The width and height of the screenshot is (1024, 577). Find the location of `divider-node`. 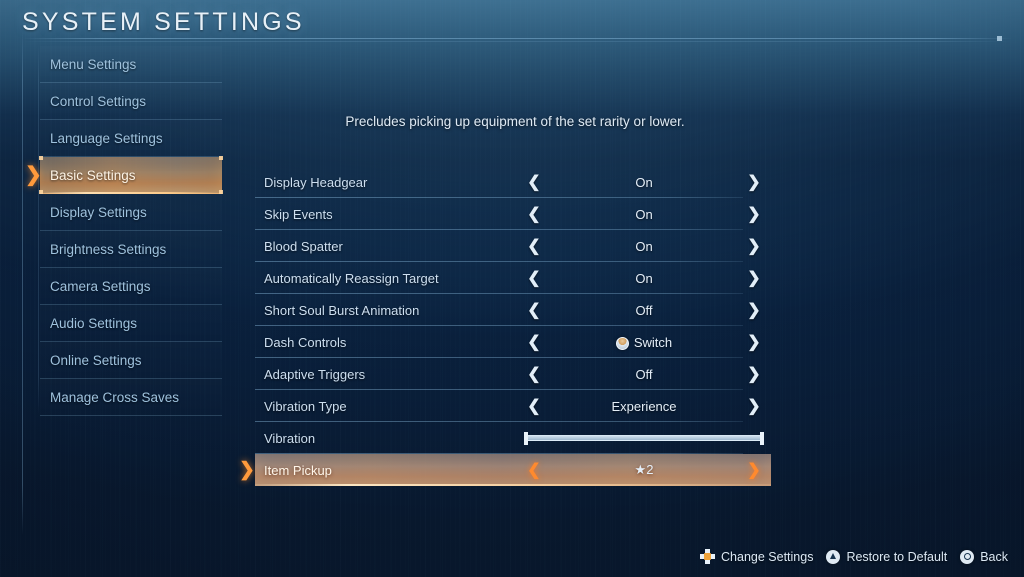

divider-node is located at coordinates (999, 38).